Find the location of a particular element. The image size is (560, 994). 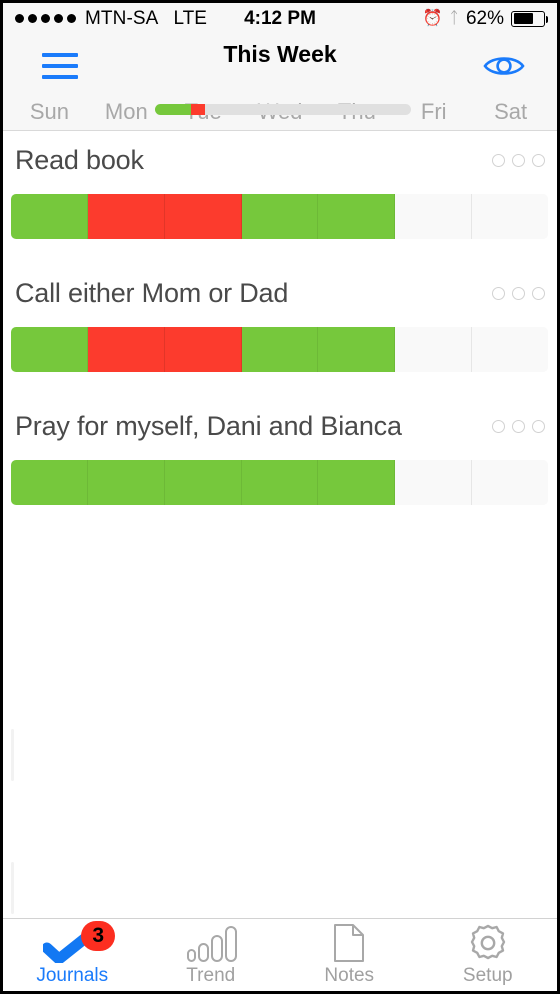

habit-header: Call either Mom or Dad is located at coordinates (280, 293).